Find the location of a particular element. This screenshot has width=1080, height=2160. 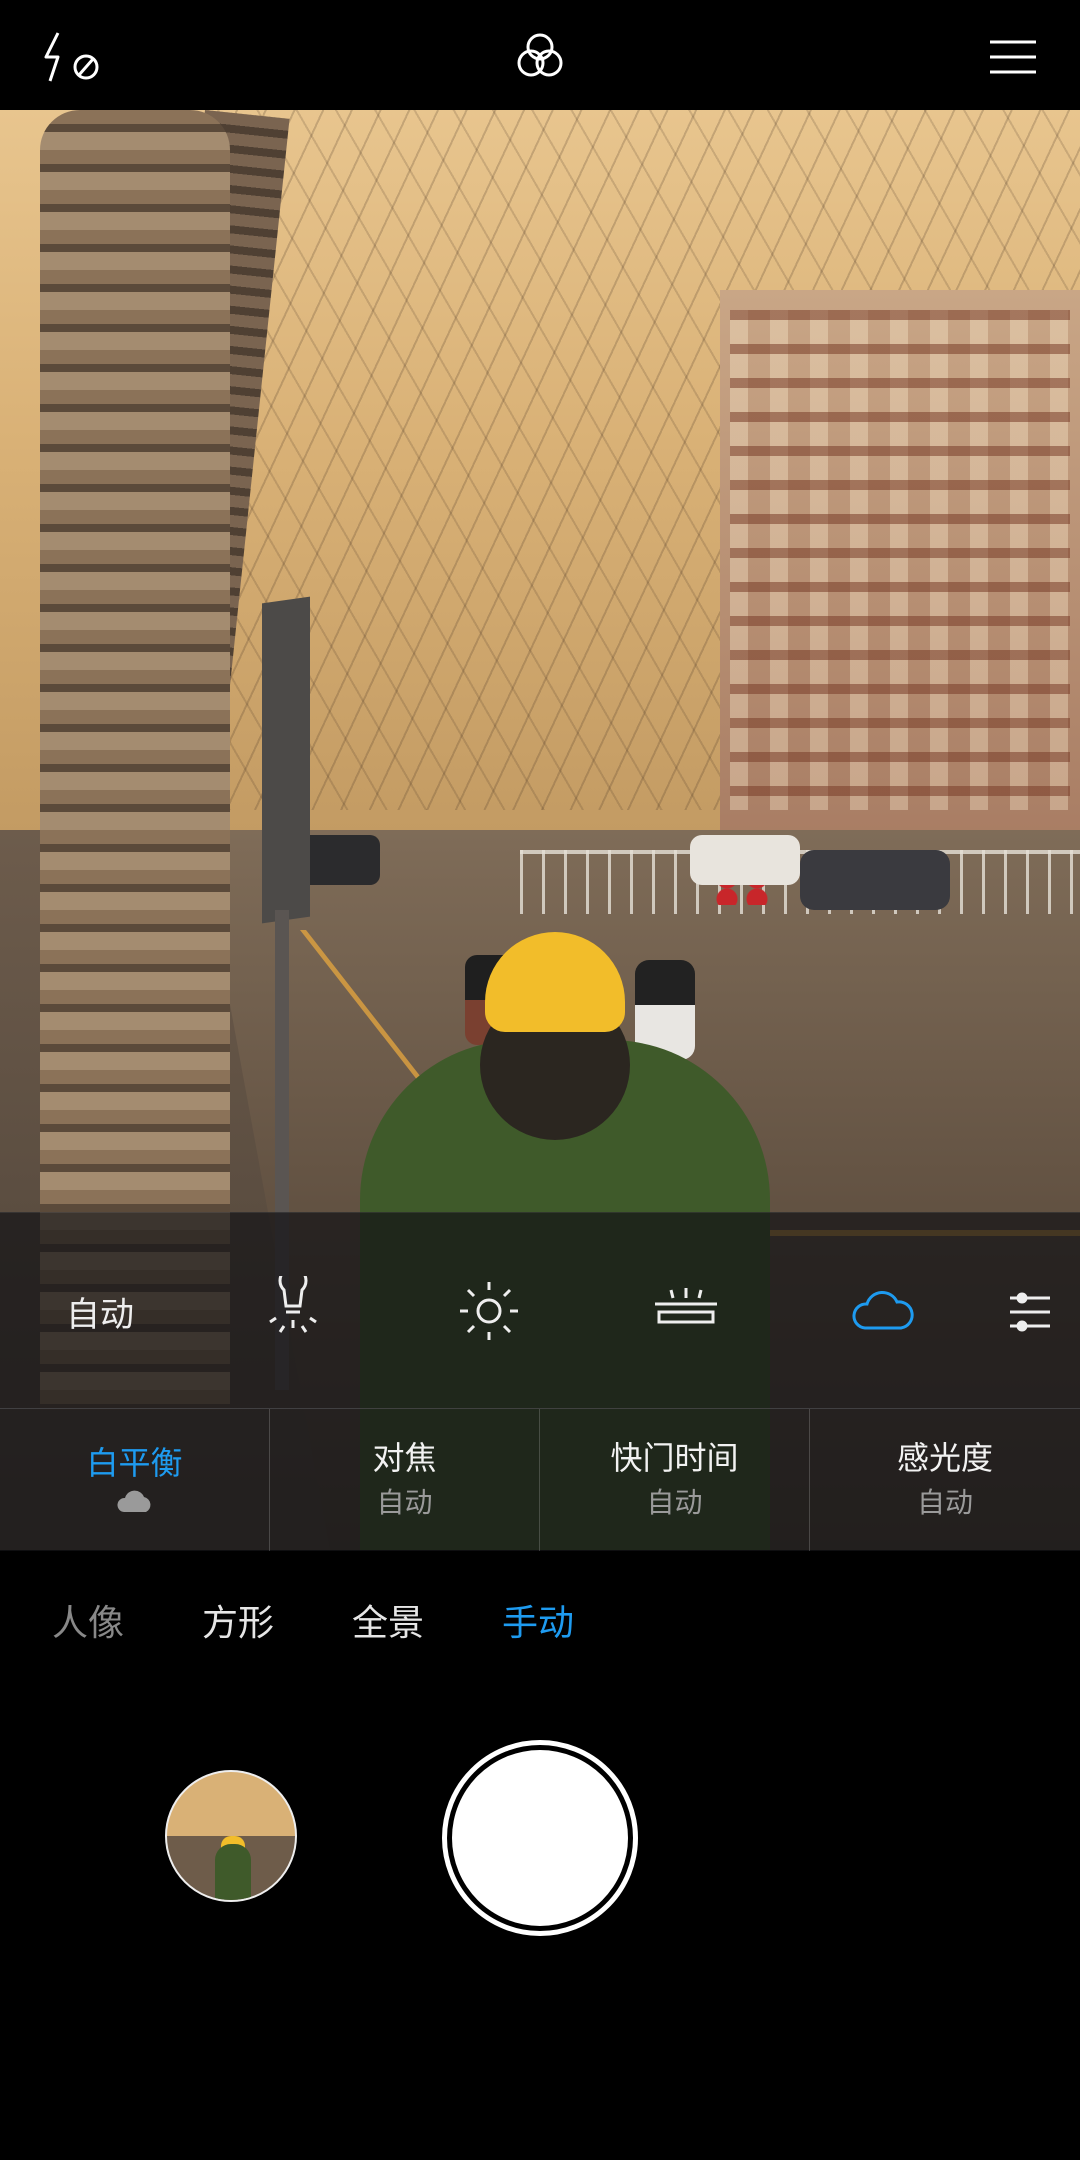

wb-auto-label: 自动 is located at coordinates (100, 1314).